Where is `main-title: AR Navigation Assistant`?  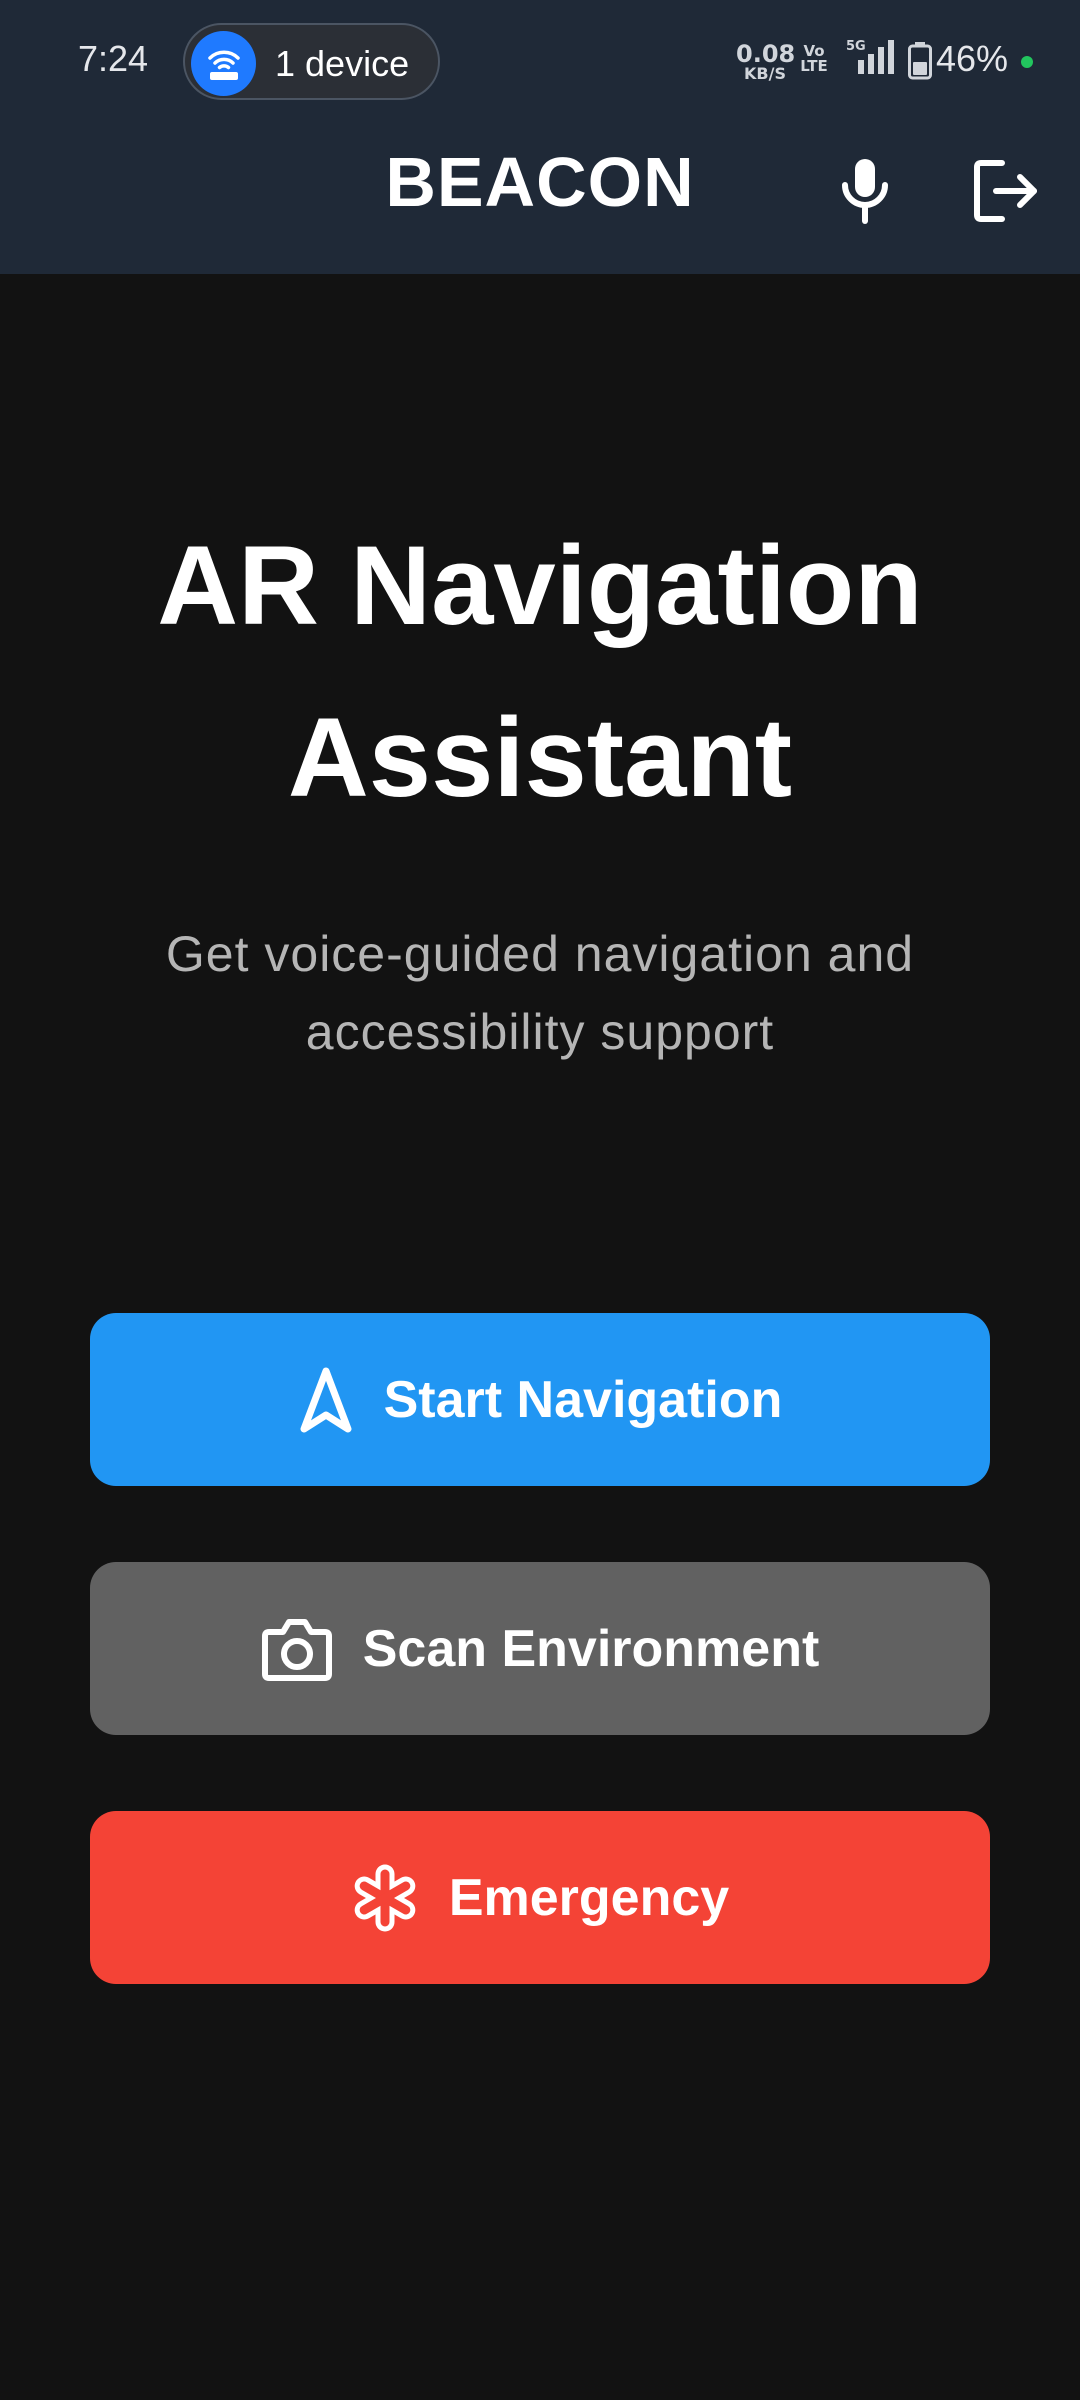 main-title: AR Navigation Assistant is located at coordinates (540, 671).